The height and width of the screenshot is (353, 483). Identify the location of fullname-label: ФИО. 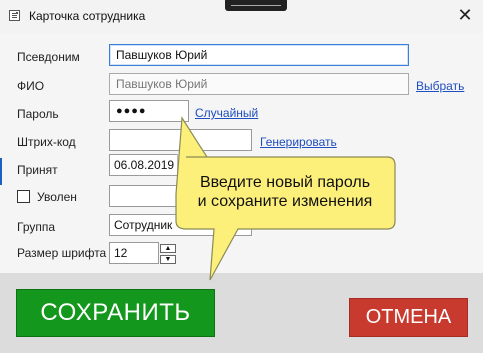
(31, 86).